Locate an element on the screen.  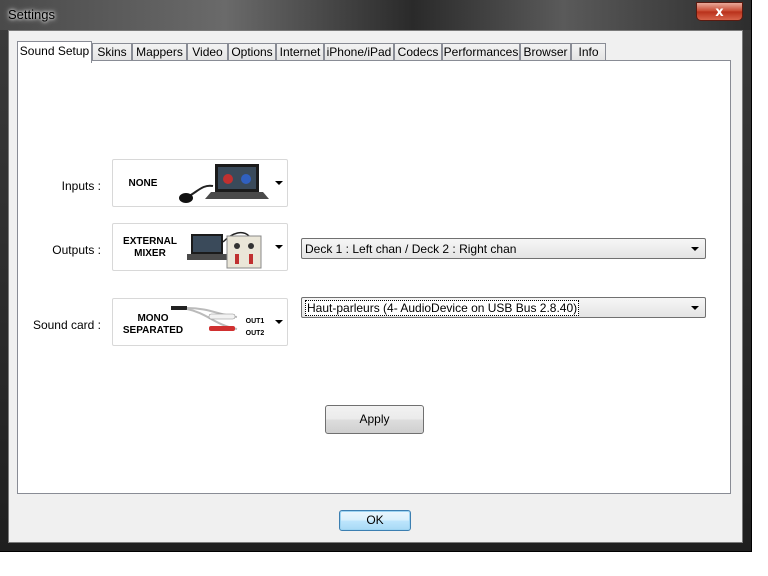
out1-label: OUT1 is located at coordinates (255, 321).